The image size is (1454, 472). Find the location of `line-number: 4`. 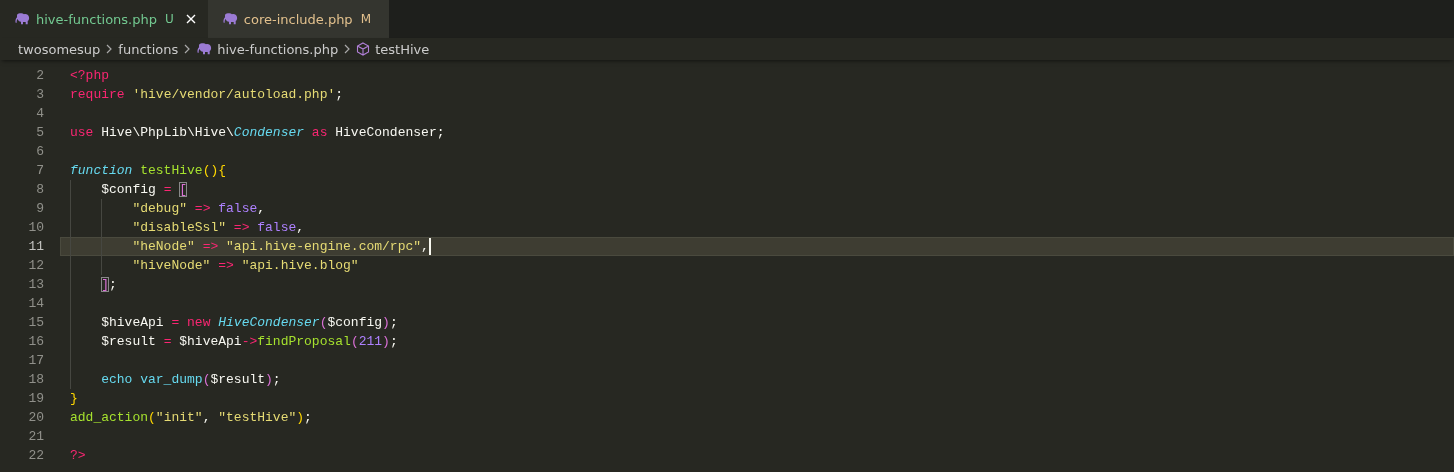

line-number: 4 is located at coordinates (39, 114).